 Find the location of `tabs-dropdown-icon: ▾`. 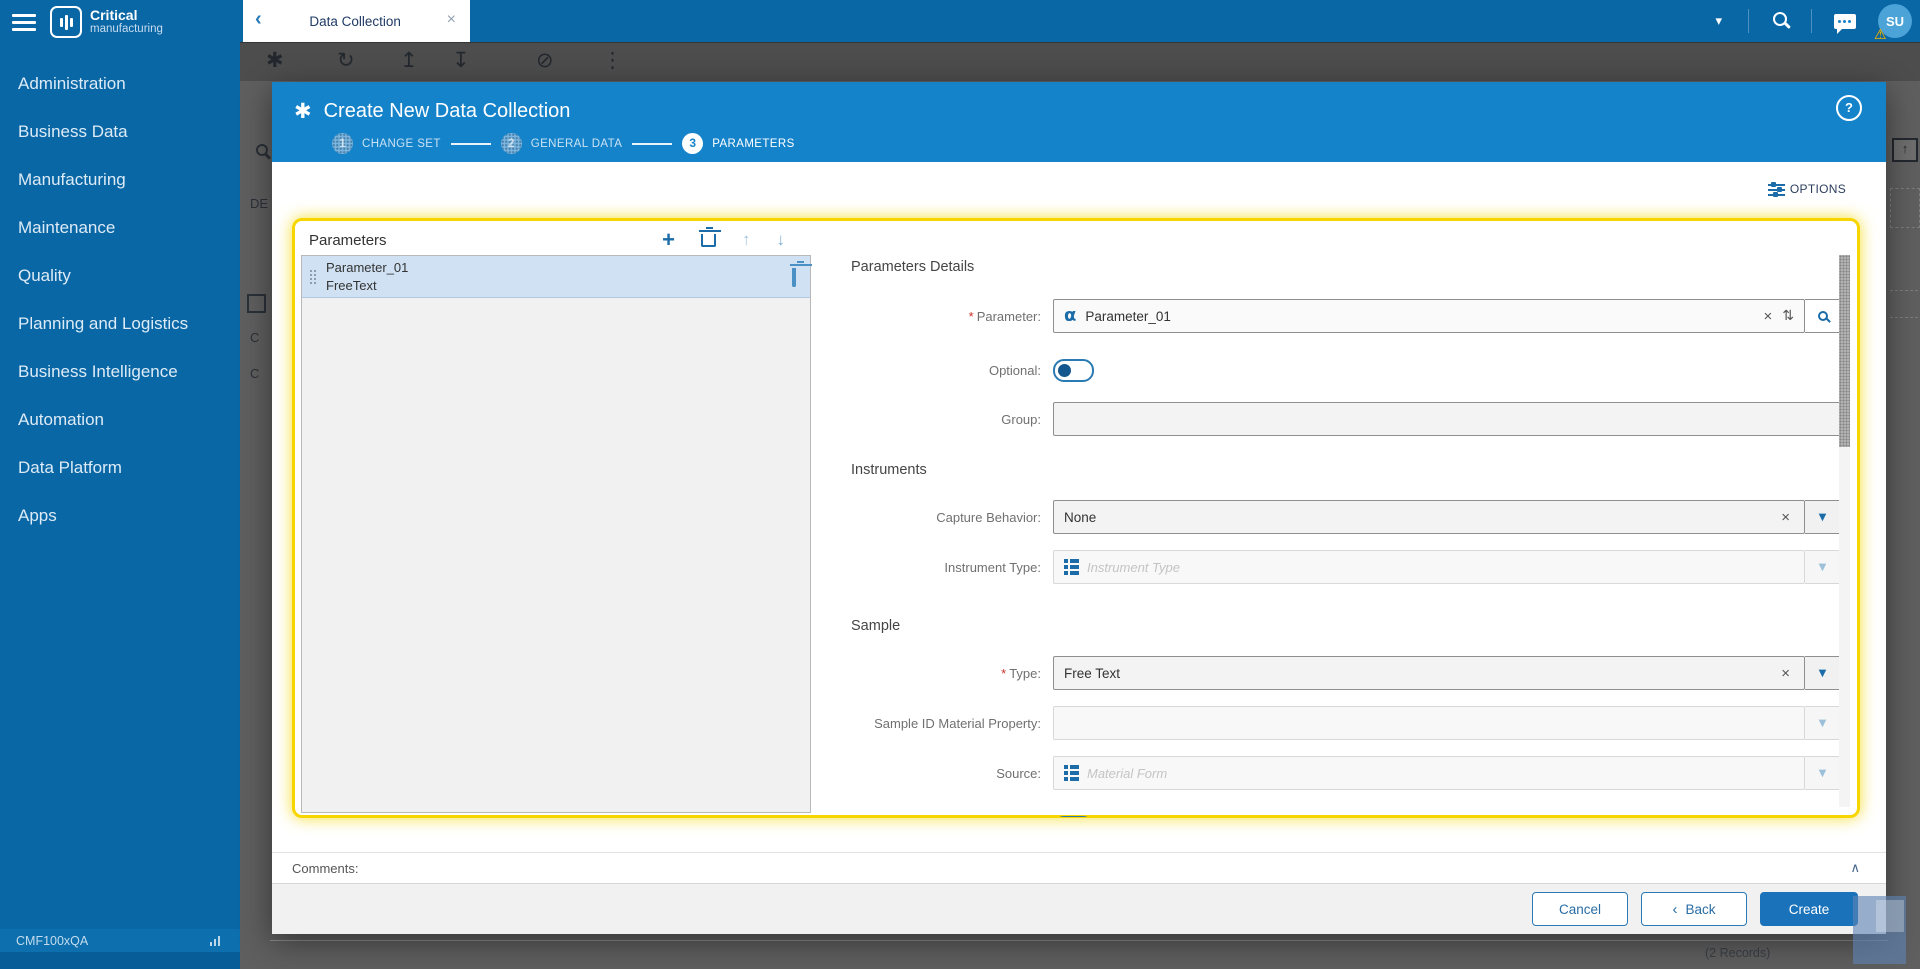

tabs-dropdown-icon: ▾ is located at coordinates (1718, 21).